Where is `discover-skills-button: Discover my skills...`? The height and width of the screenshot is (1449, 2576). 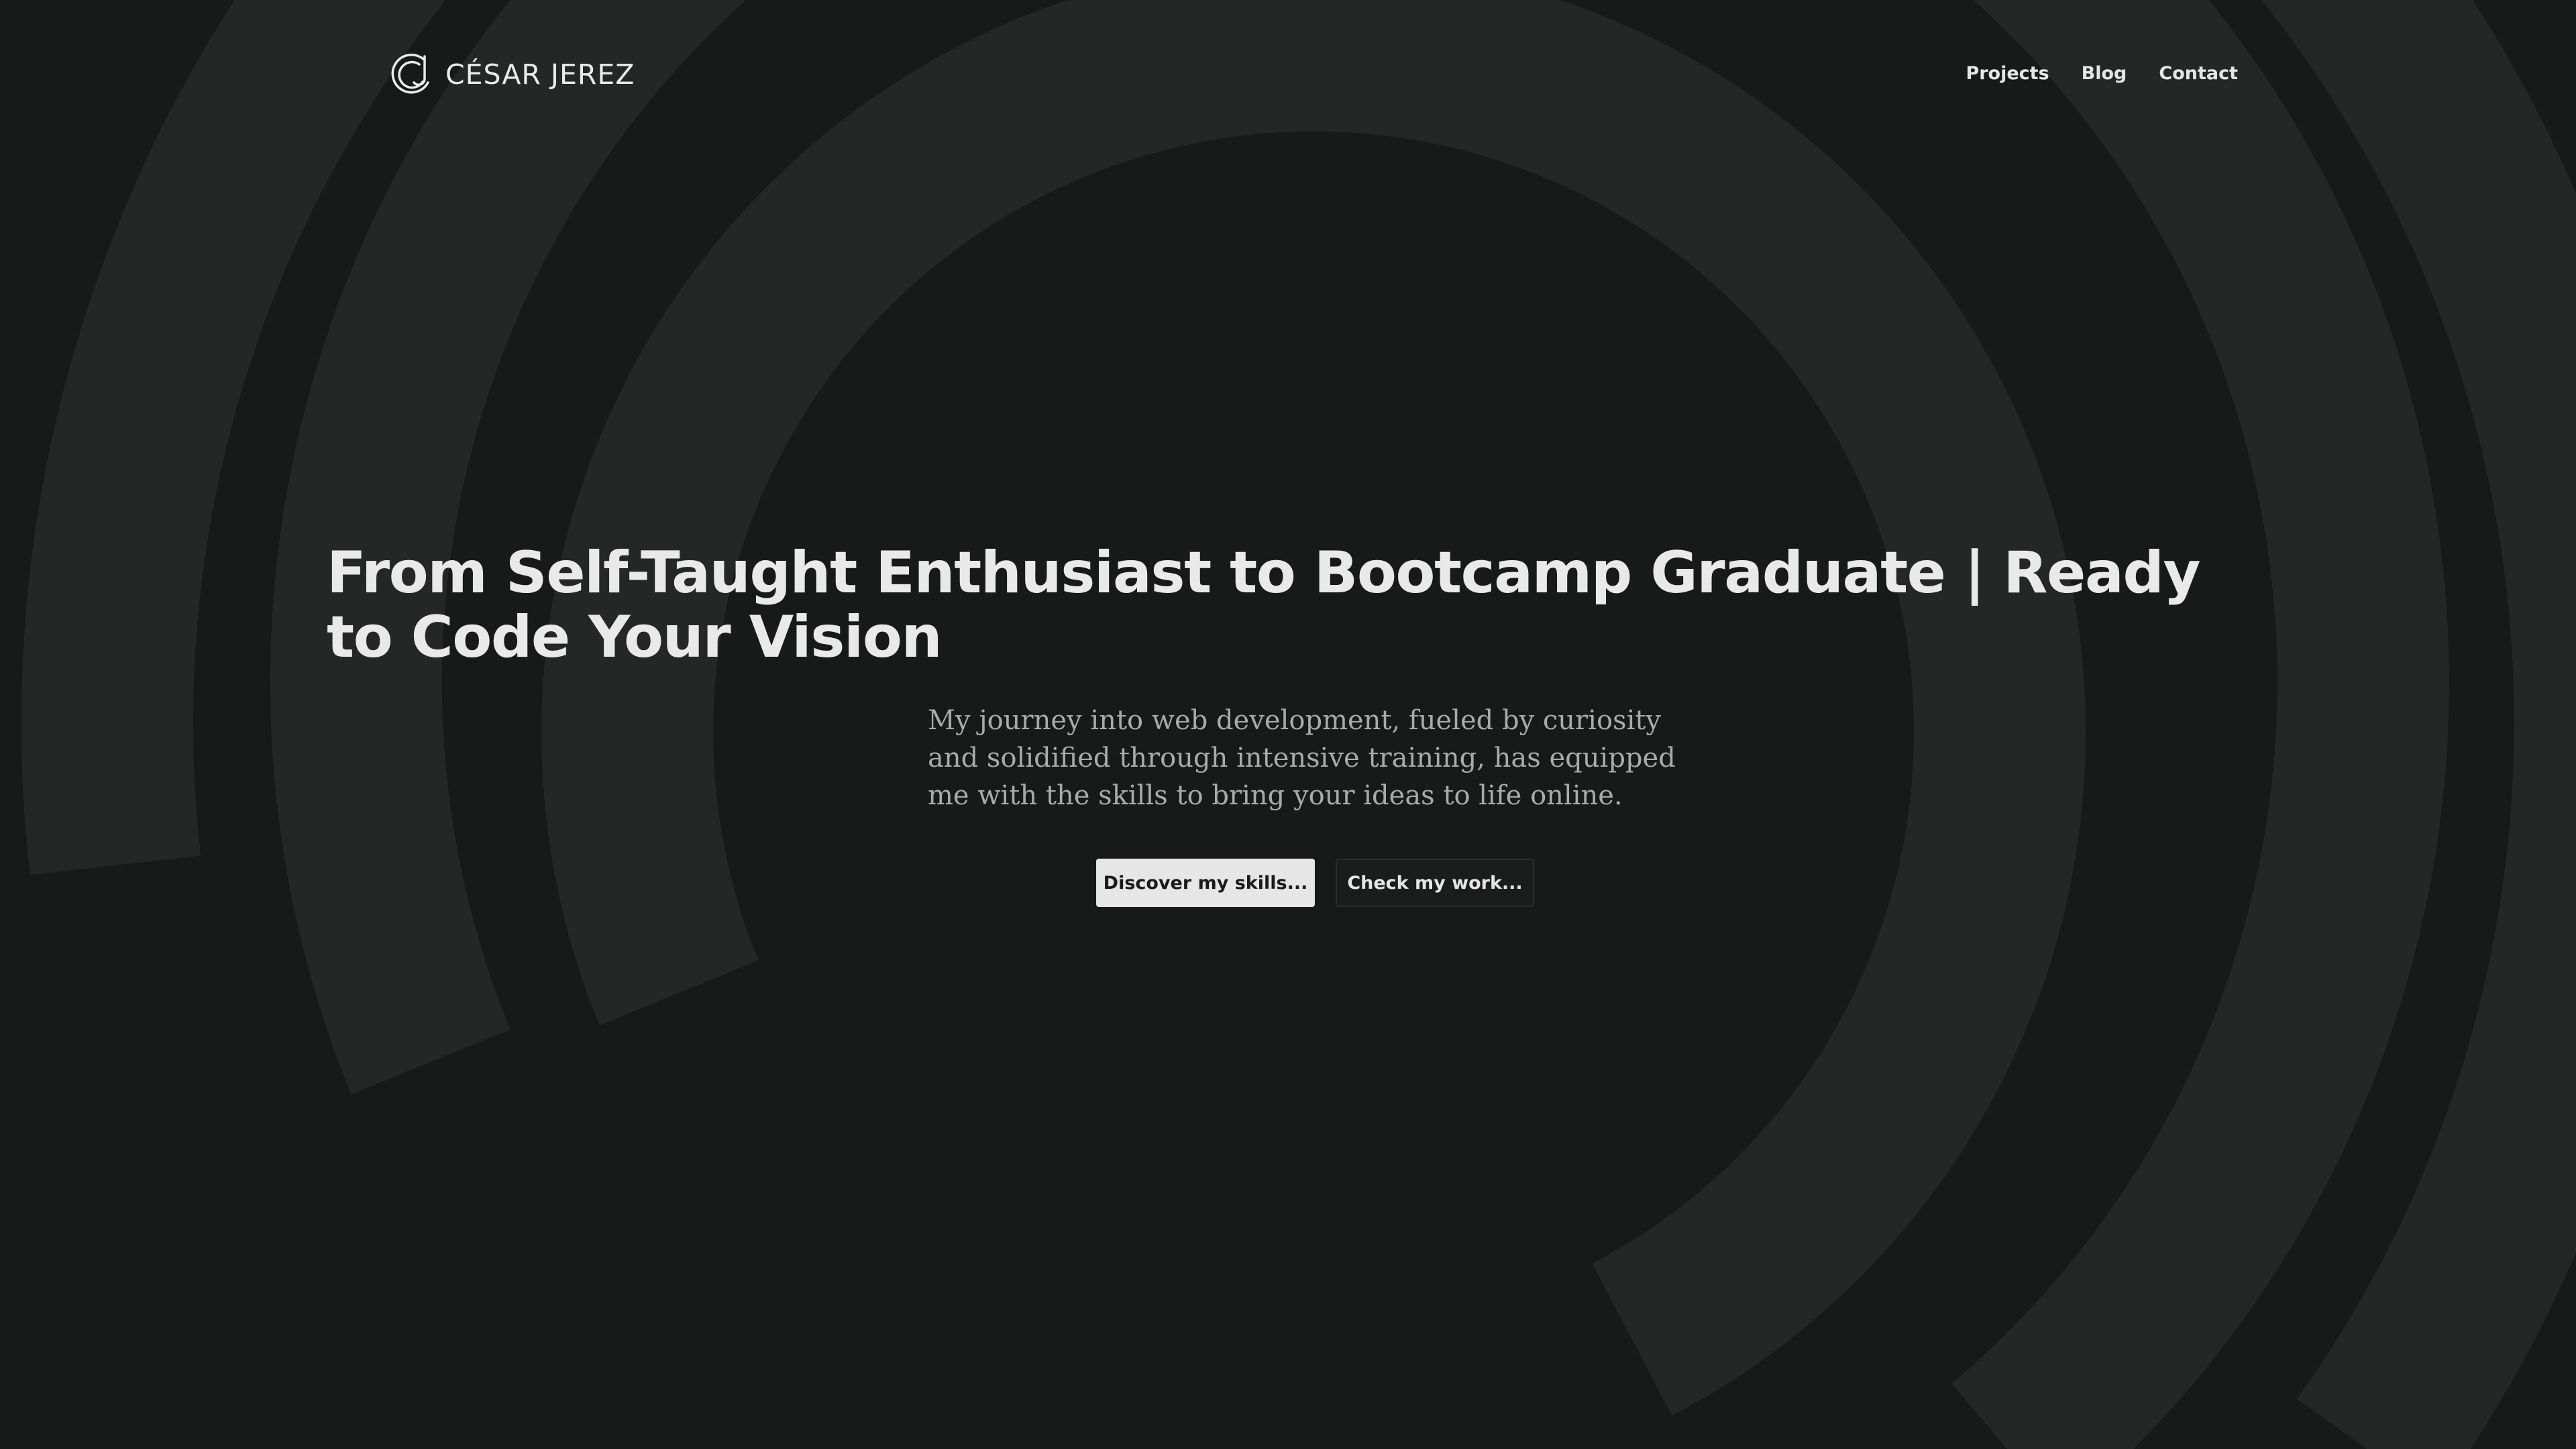 discover-skills-button: Discover my skills... is located at coordinates (1205, 883).